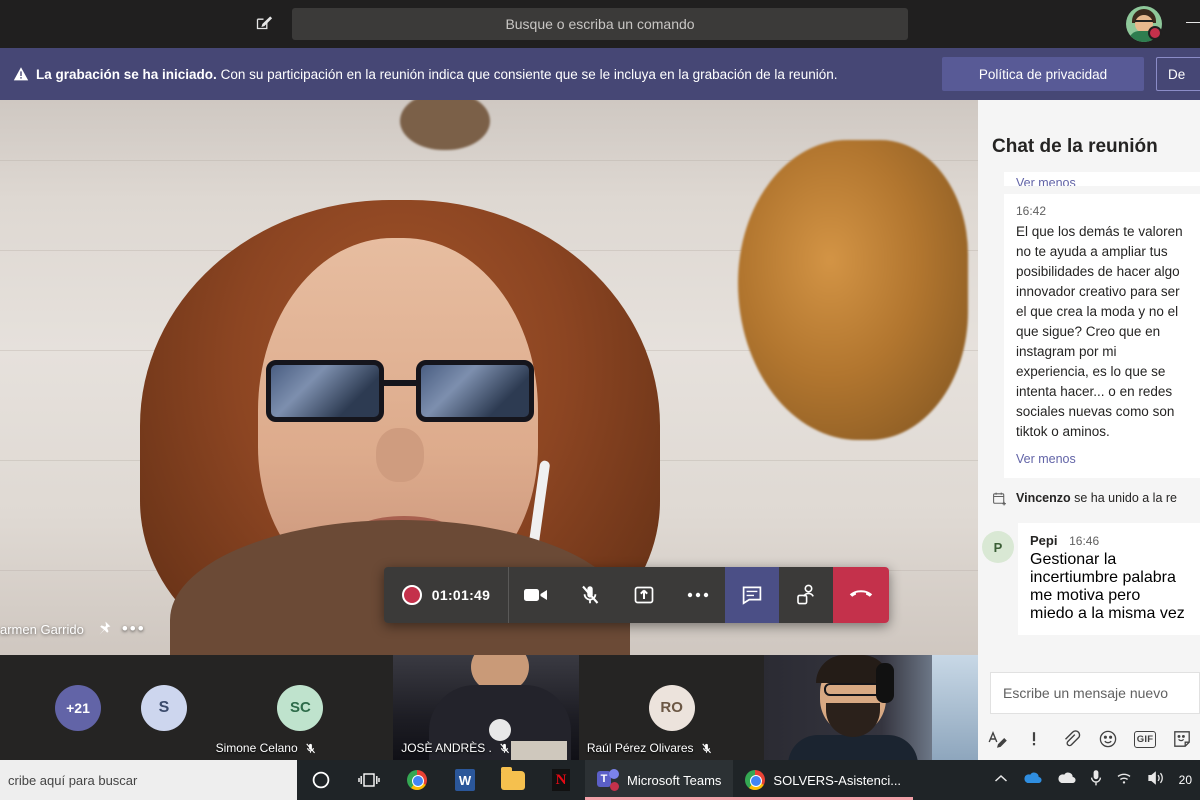 The height and width of the screenshot is (800, 1200). I want to click on participant-video-feed, so click(871, 707).